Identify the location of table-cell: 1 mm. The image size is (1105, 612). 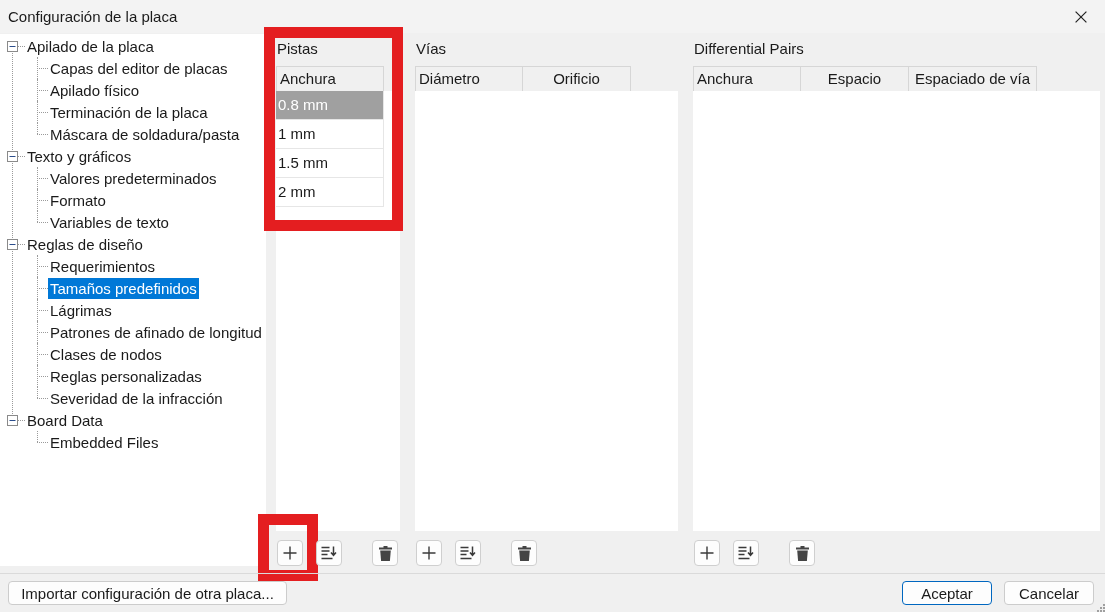
(330, 134).